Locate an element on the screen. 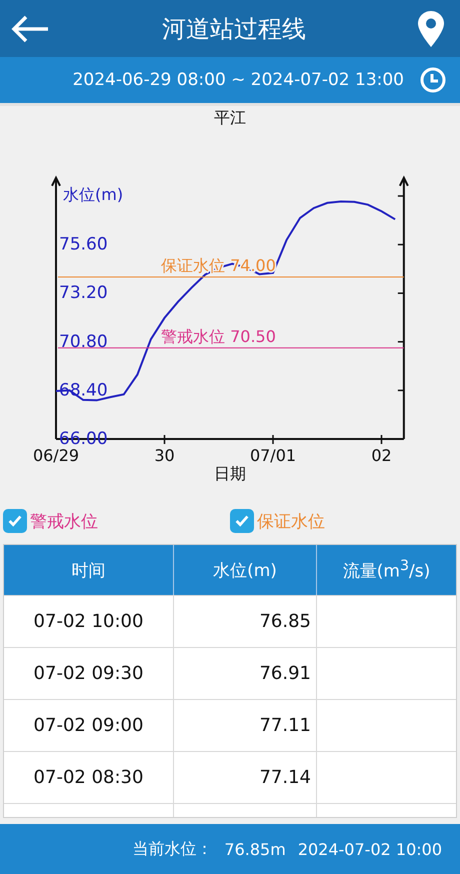  table-cell: 07-02 08:30 is located at coordinates (89, 777).